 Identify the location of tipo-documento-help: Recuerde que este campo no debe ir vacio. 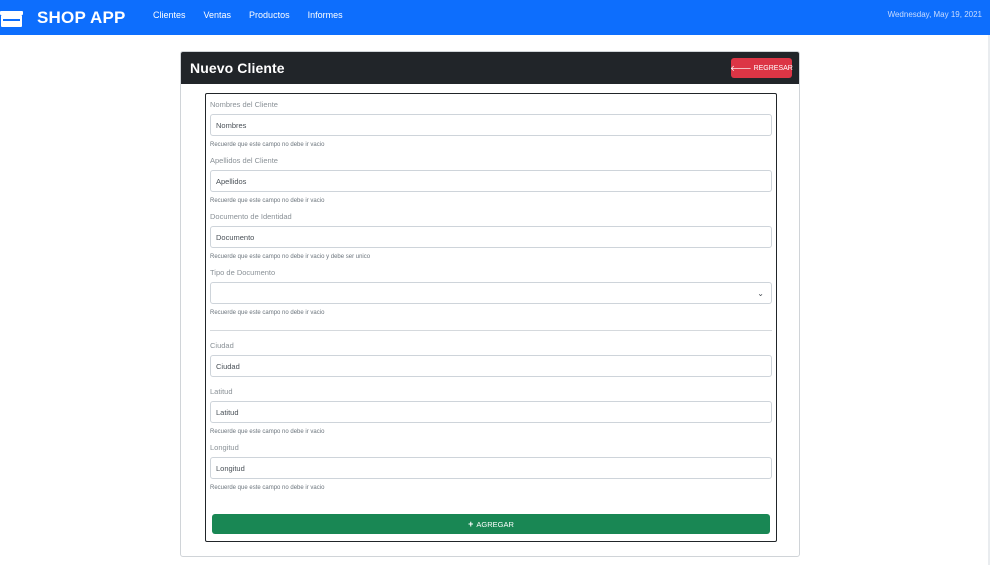
(267, 313).